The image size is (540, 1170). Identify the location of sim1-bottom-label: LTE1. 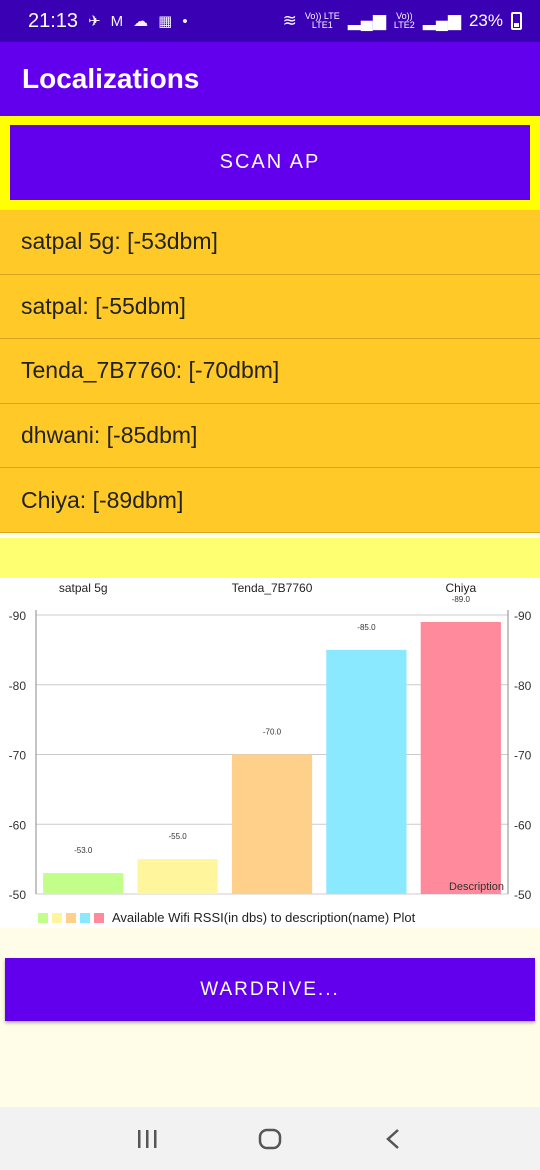
(322, 25).